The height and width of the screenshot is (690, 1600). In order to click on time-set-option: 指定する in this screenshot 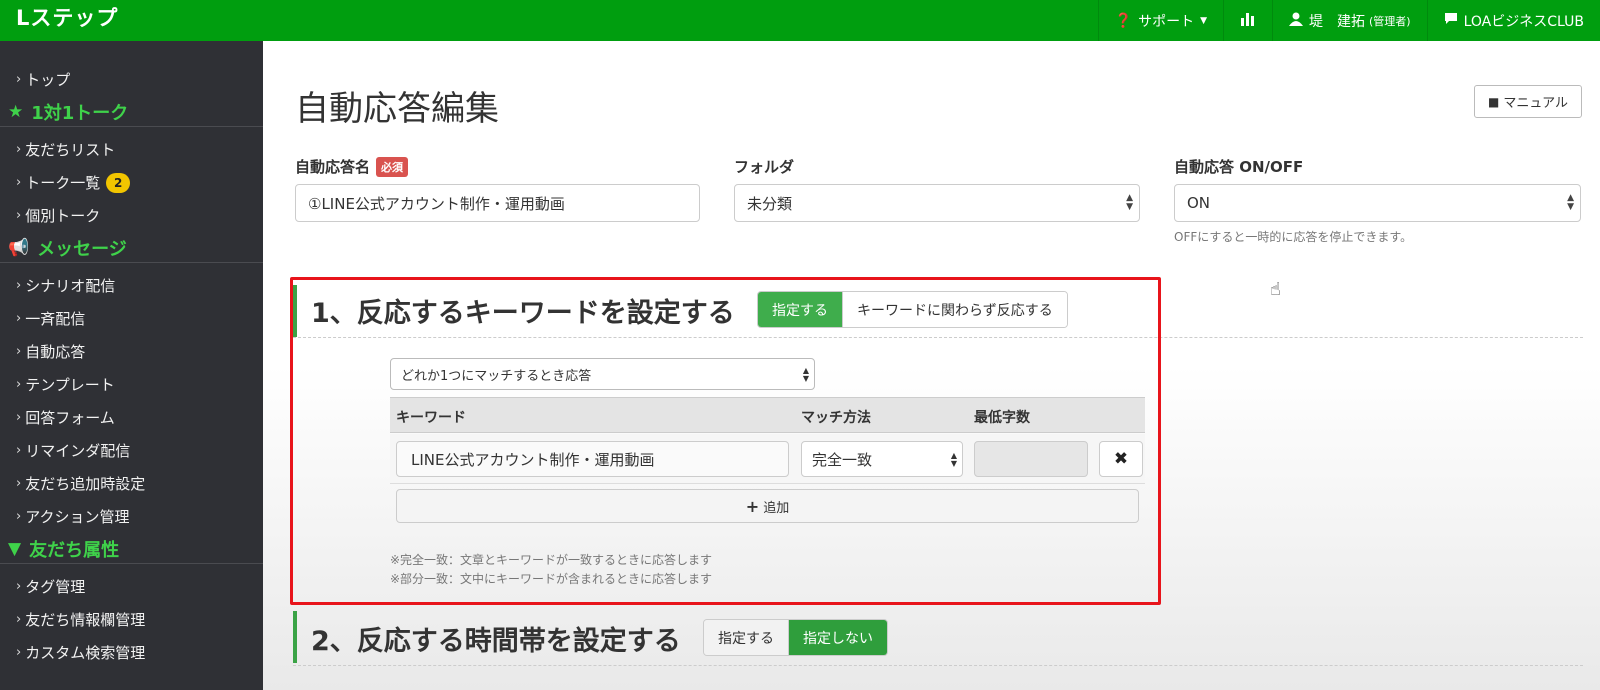, I will do `click(746, 637)`.